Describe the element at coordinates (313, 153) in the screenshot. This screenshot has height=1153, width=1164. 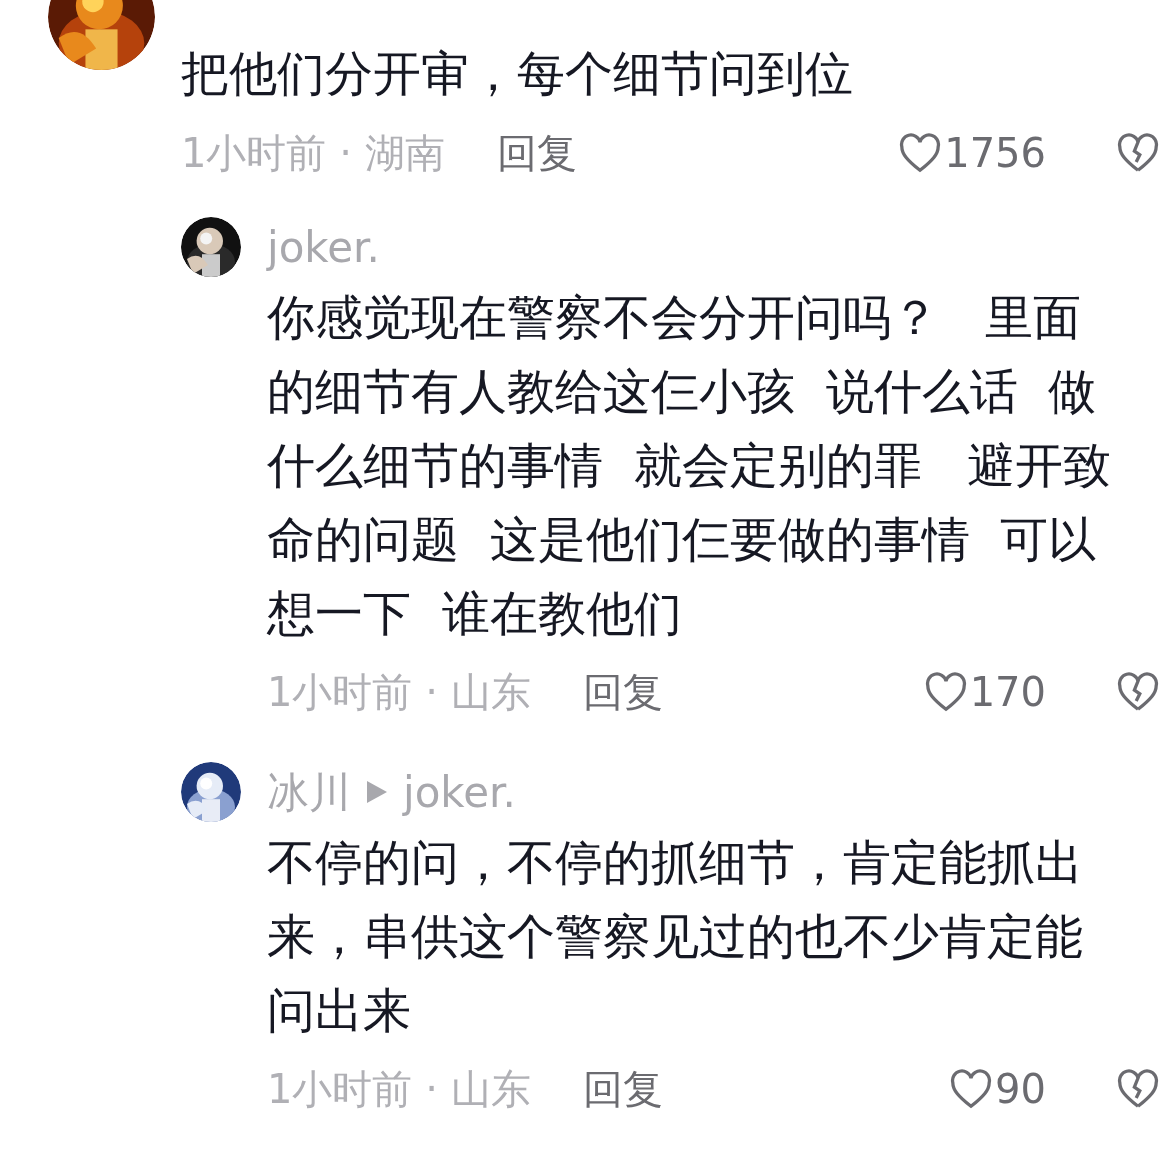
I see `timestamp: 1小时前 · 湖南` at that location.